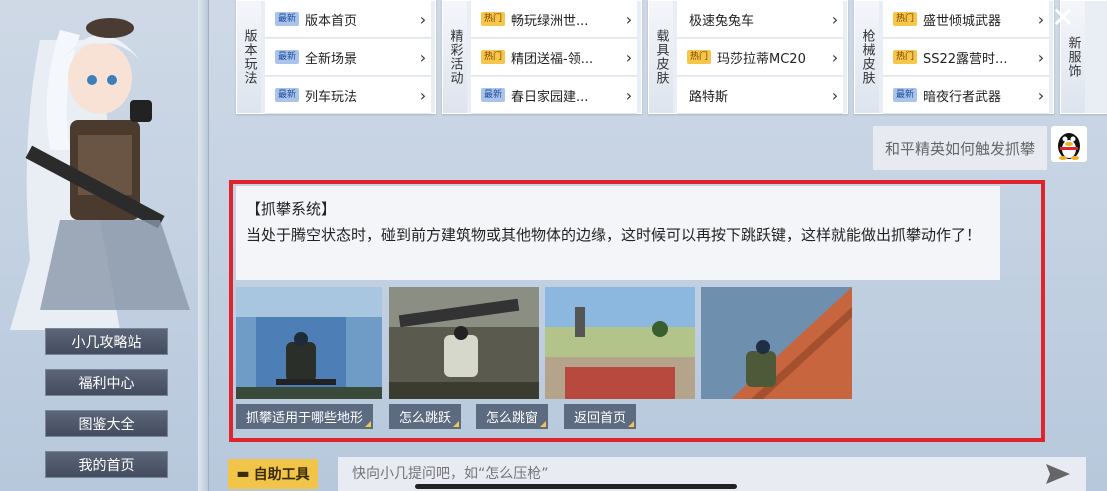 The width and height of the screenshot is (1107, 491). I want to click on menu-item-night-walker: 最新 暗夜行者武器 ›, so click(966, 95).